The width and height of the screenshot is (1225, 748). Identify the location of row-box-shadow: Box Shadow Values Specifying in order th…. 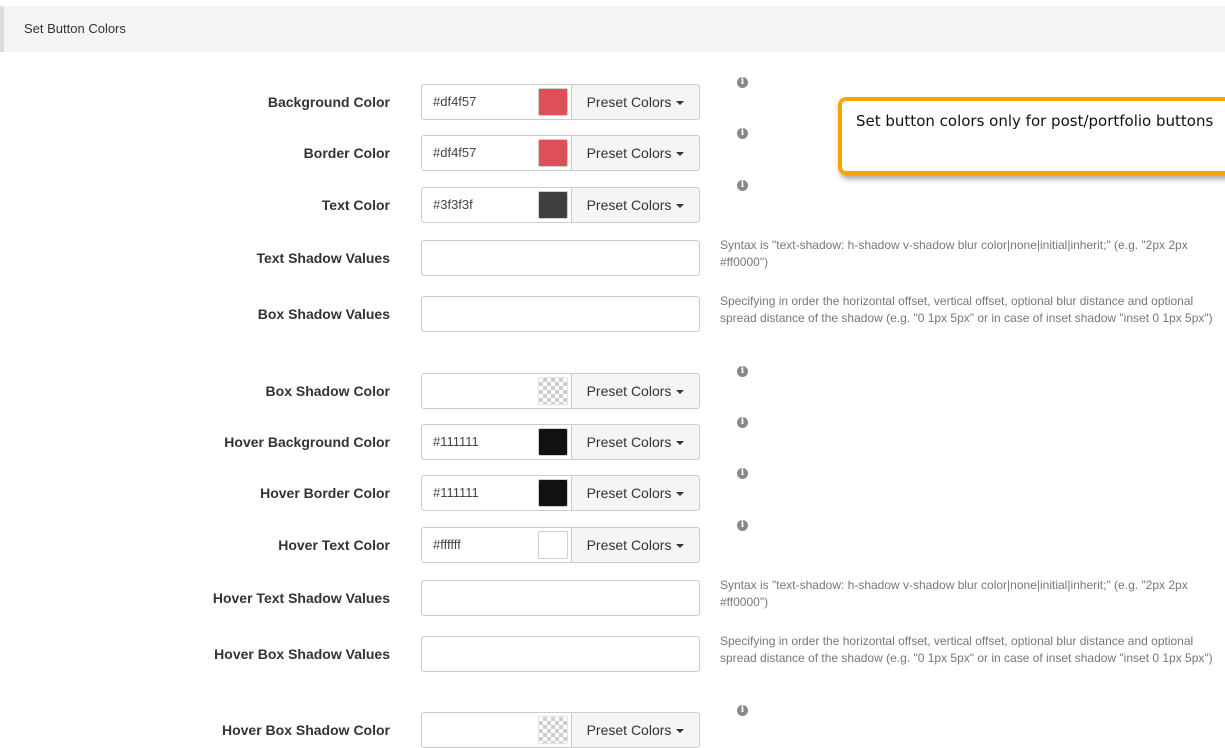
(612, 313).